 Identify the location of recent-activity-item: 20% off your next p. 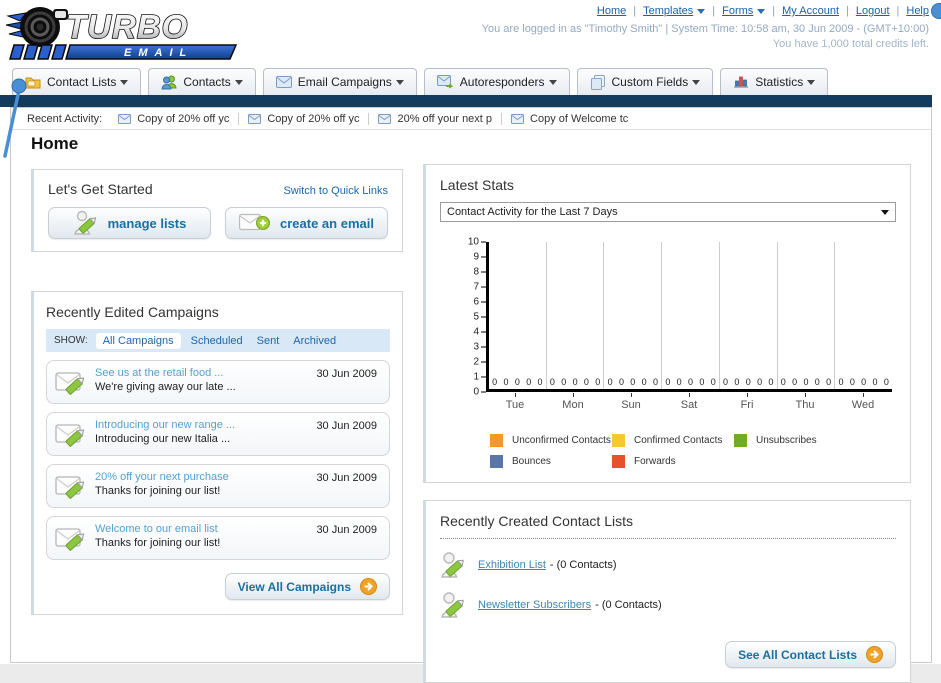
(430, 118).